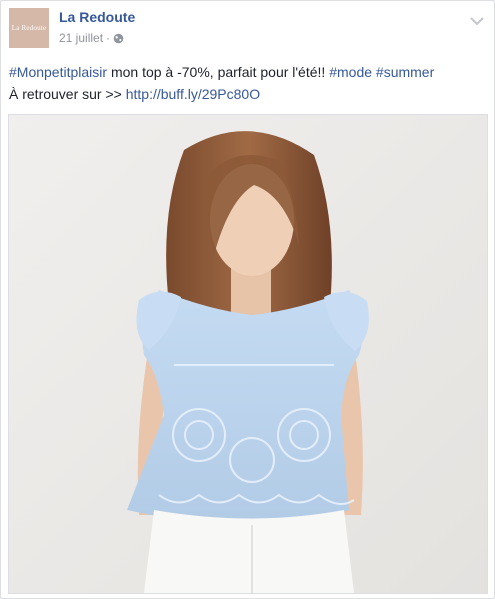 The height and width of the screenshot is (599, 495). Describe the element at coordinates (405, 72) in the screenshot. I see `hashtag-summer: #summer` at that location.